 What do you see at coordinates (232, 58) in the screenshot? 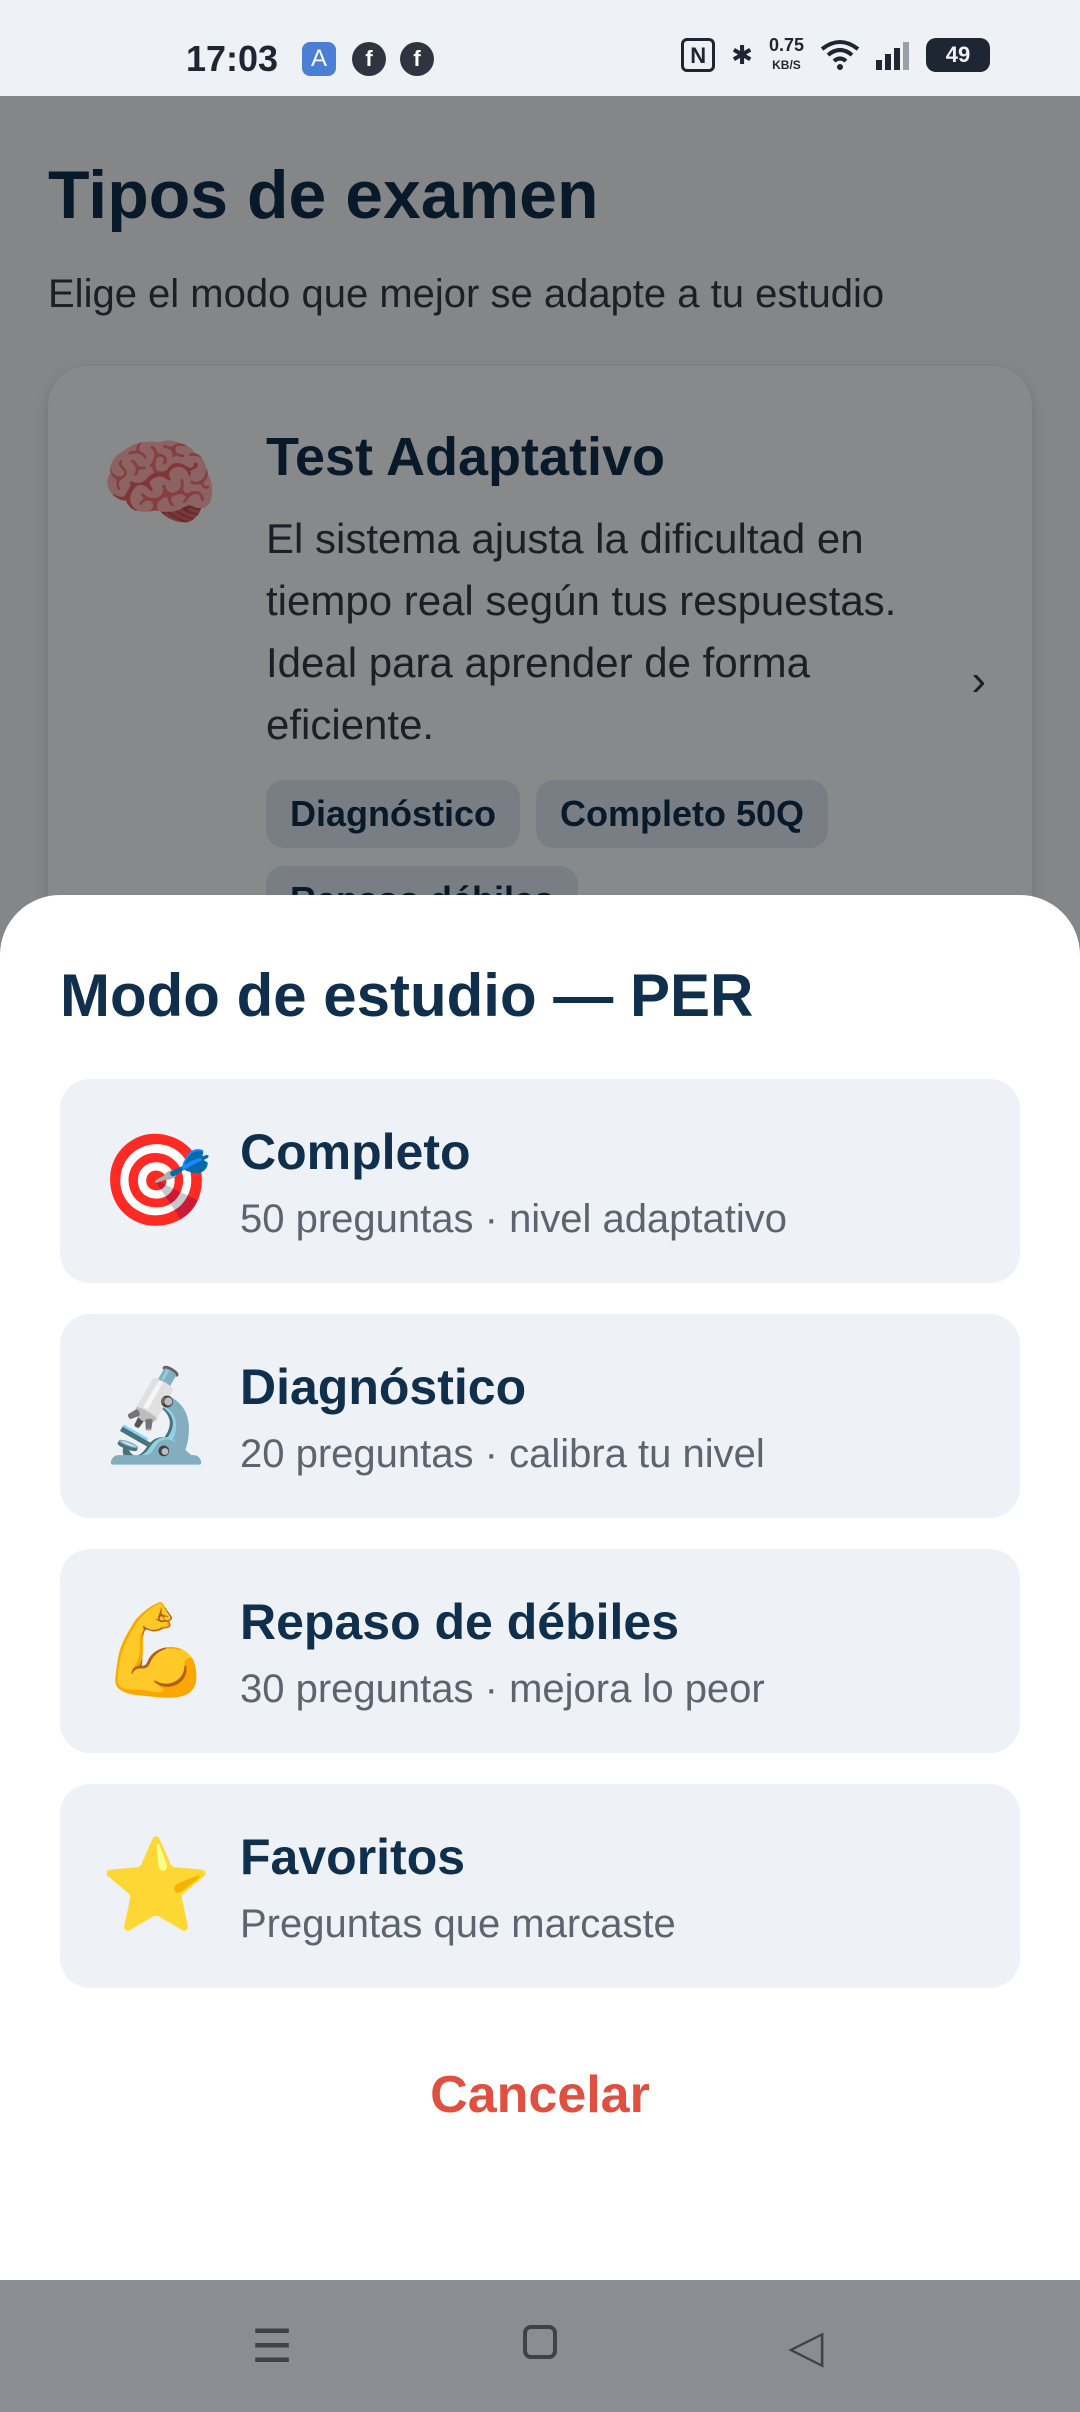
I see `status-time: 17:03` at bounding box center [232, 58].